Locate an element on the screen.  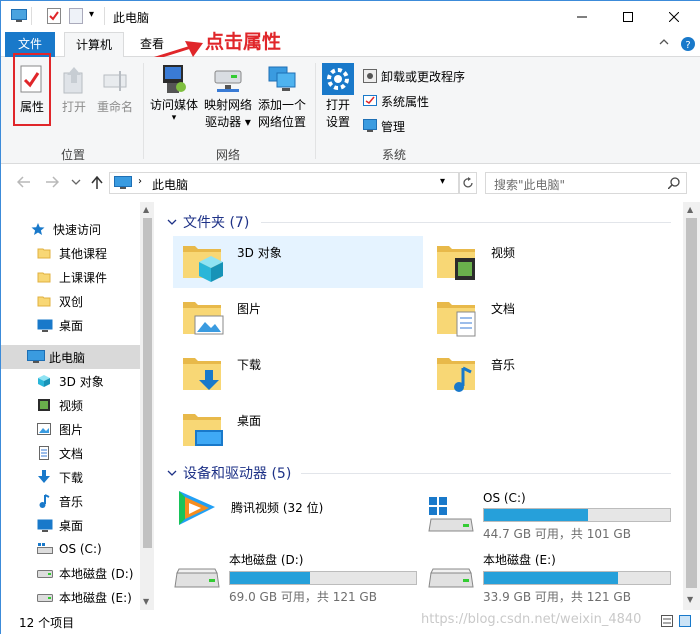
nav-item-pc: 文档 is located at coordinates (71, 453).